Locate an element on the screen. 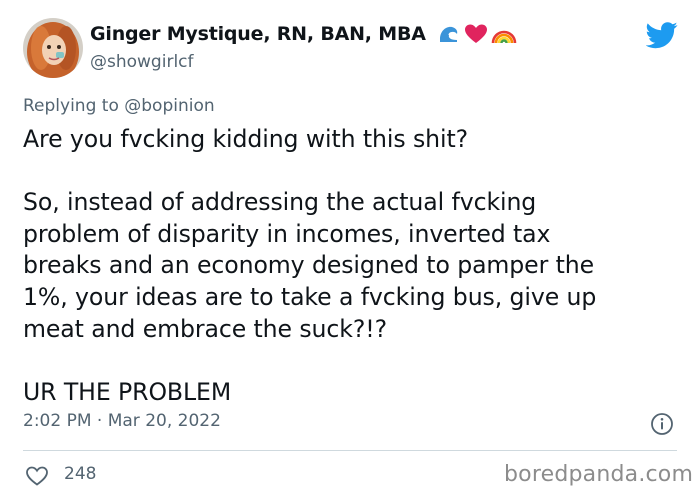 This screenshot has height=502, width=700. avatar-image is located at coordinates (53, 48).